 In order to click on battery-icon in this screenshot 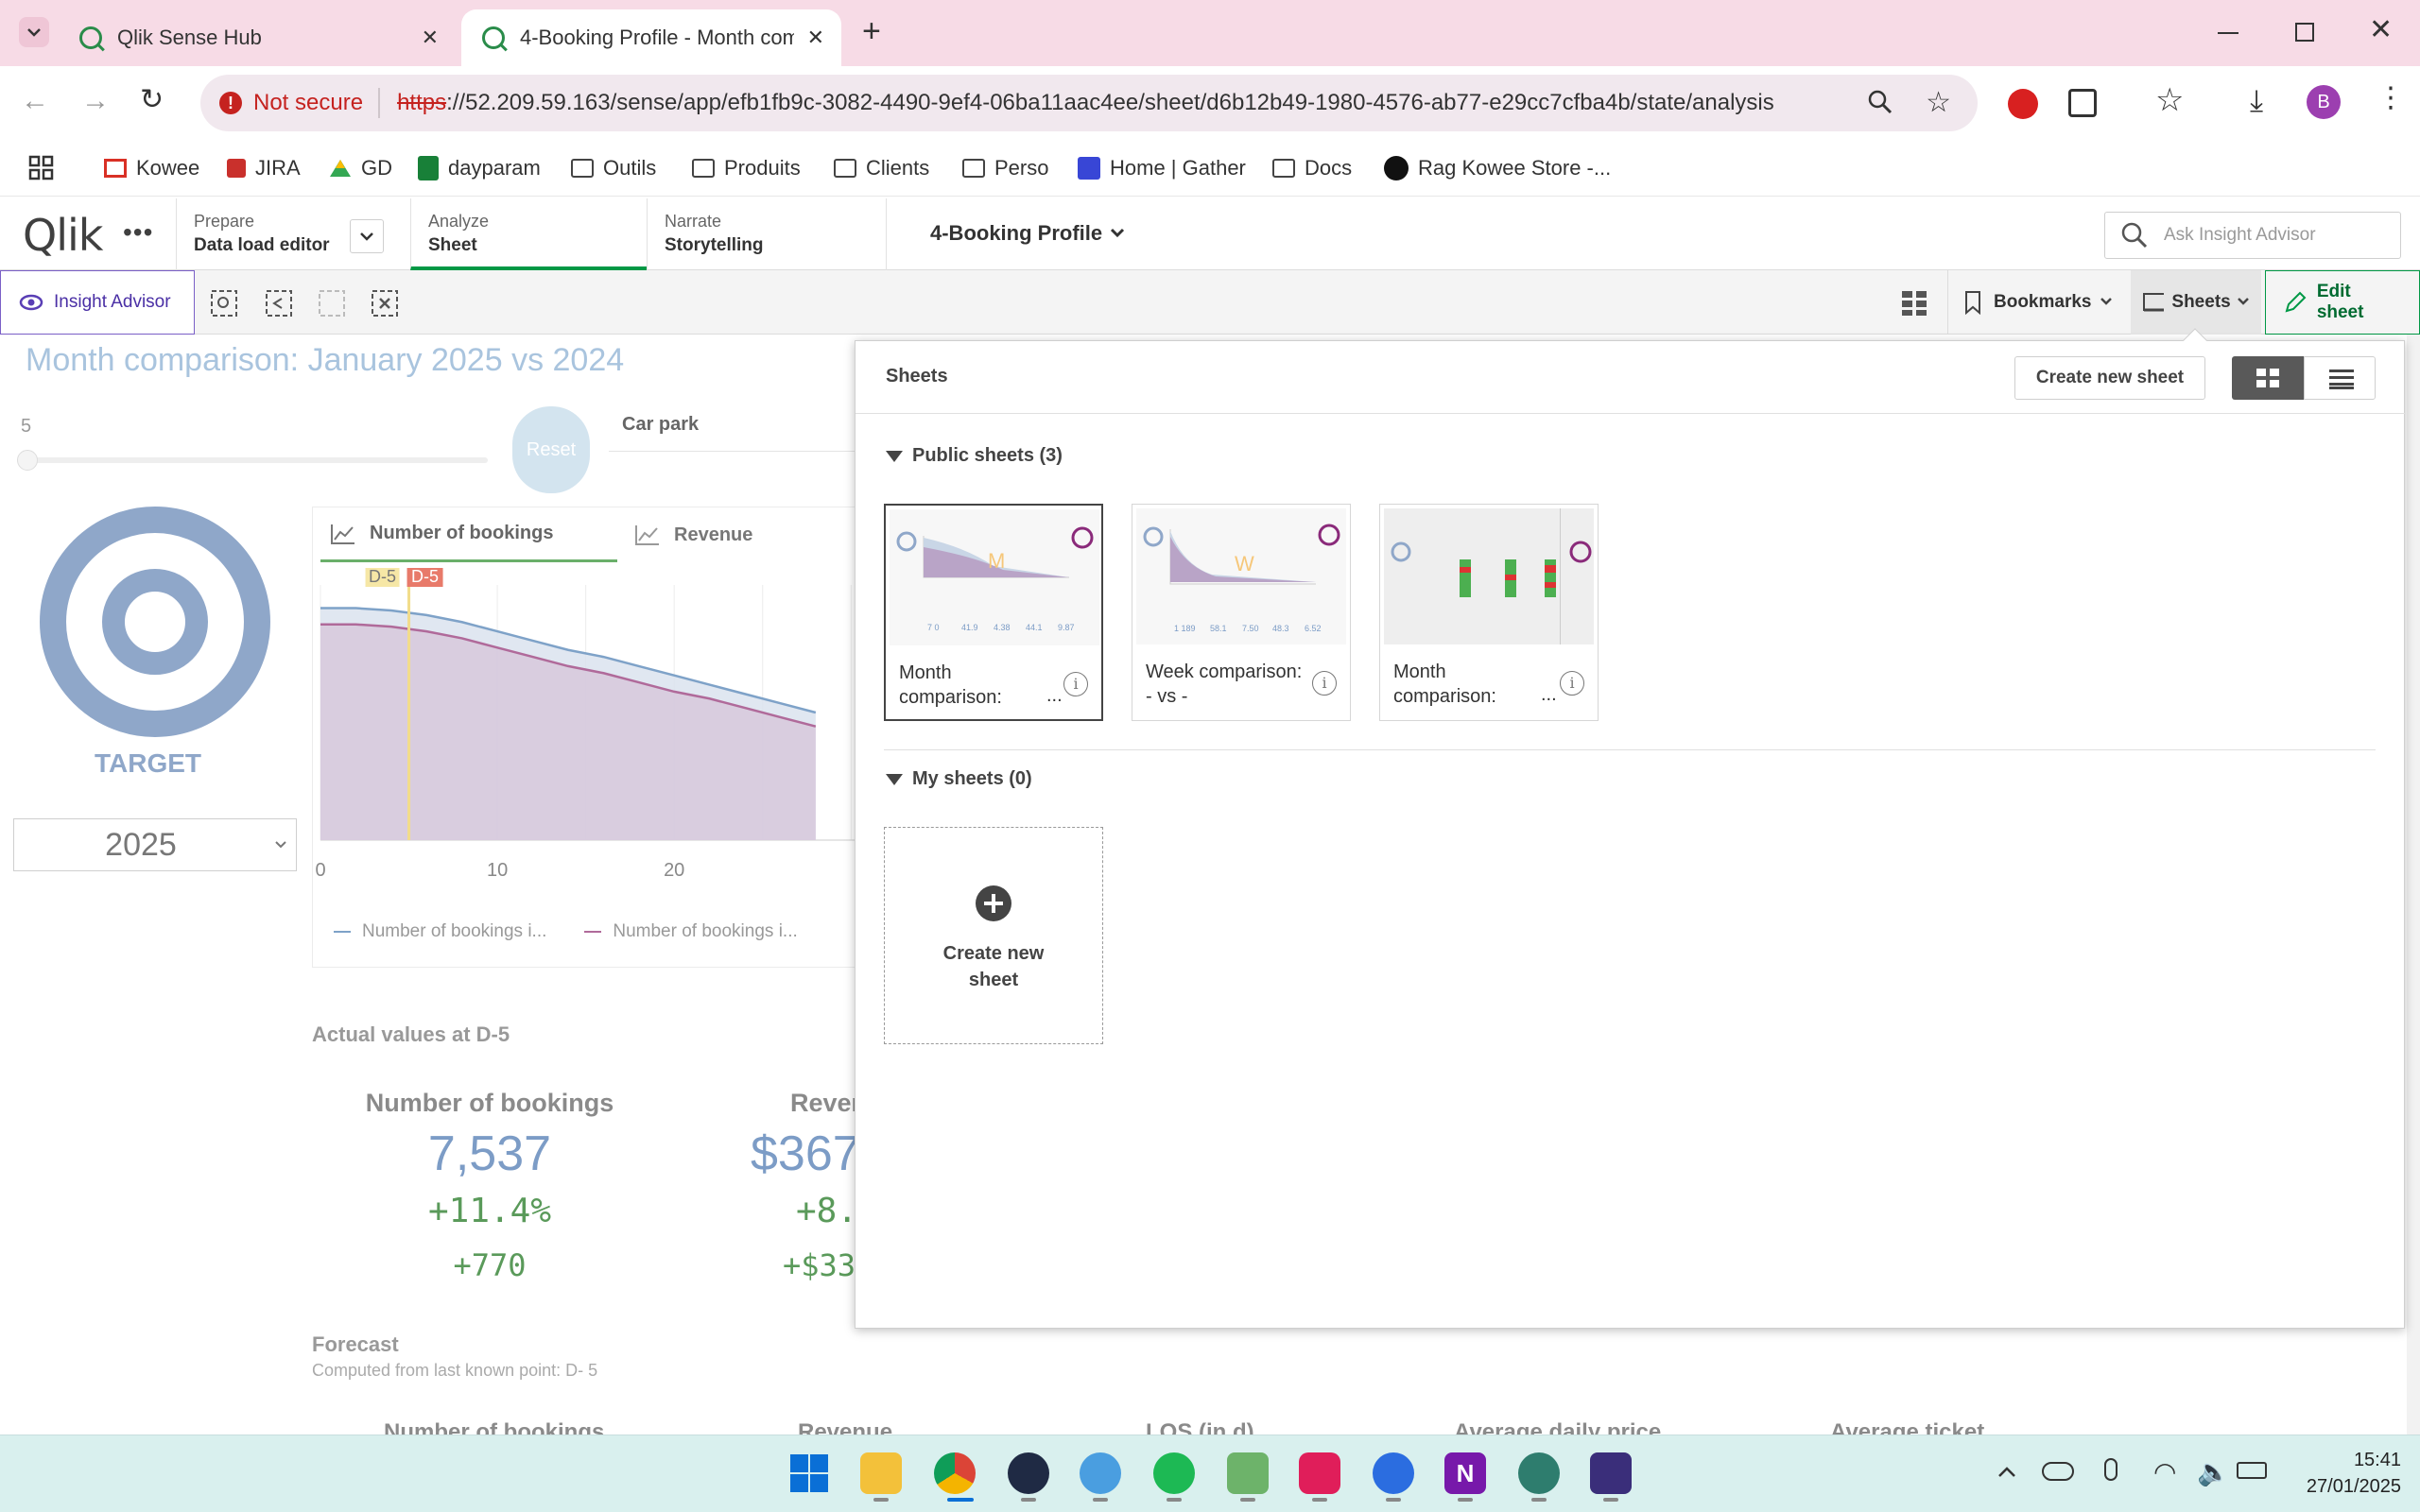, I will do `click(2252, 1470)`.